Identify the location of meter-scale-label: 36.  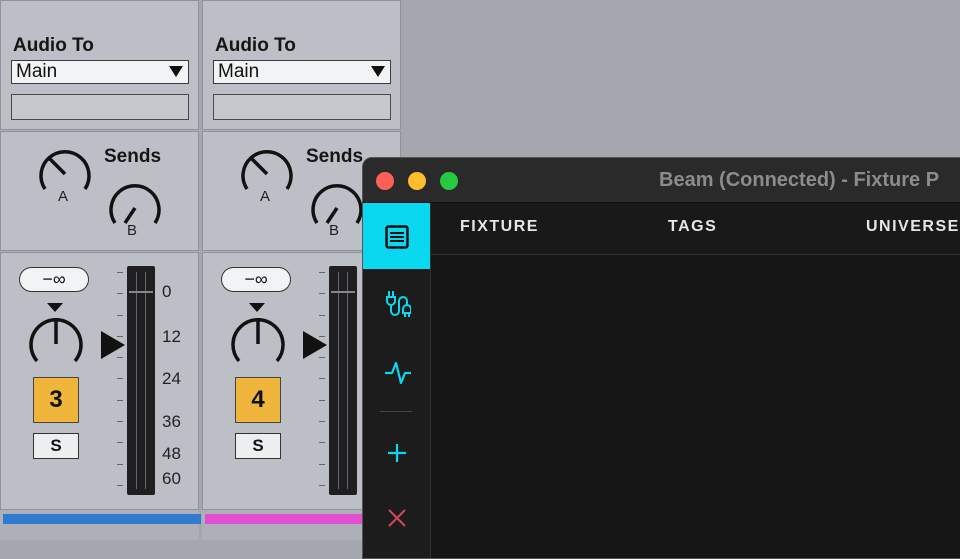
(171, 421).